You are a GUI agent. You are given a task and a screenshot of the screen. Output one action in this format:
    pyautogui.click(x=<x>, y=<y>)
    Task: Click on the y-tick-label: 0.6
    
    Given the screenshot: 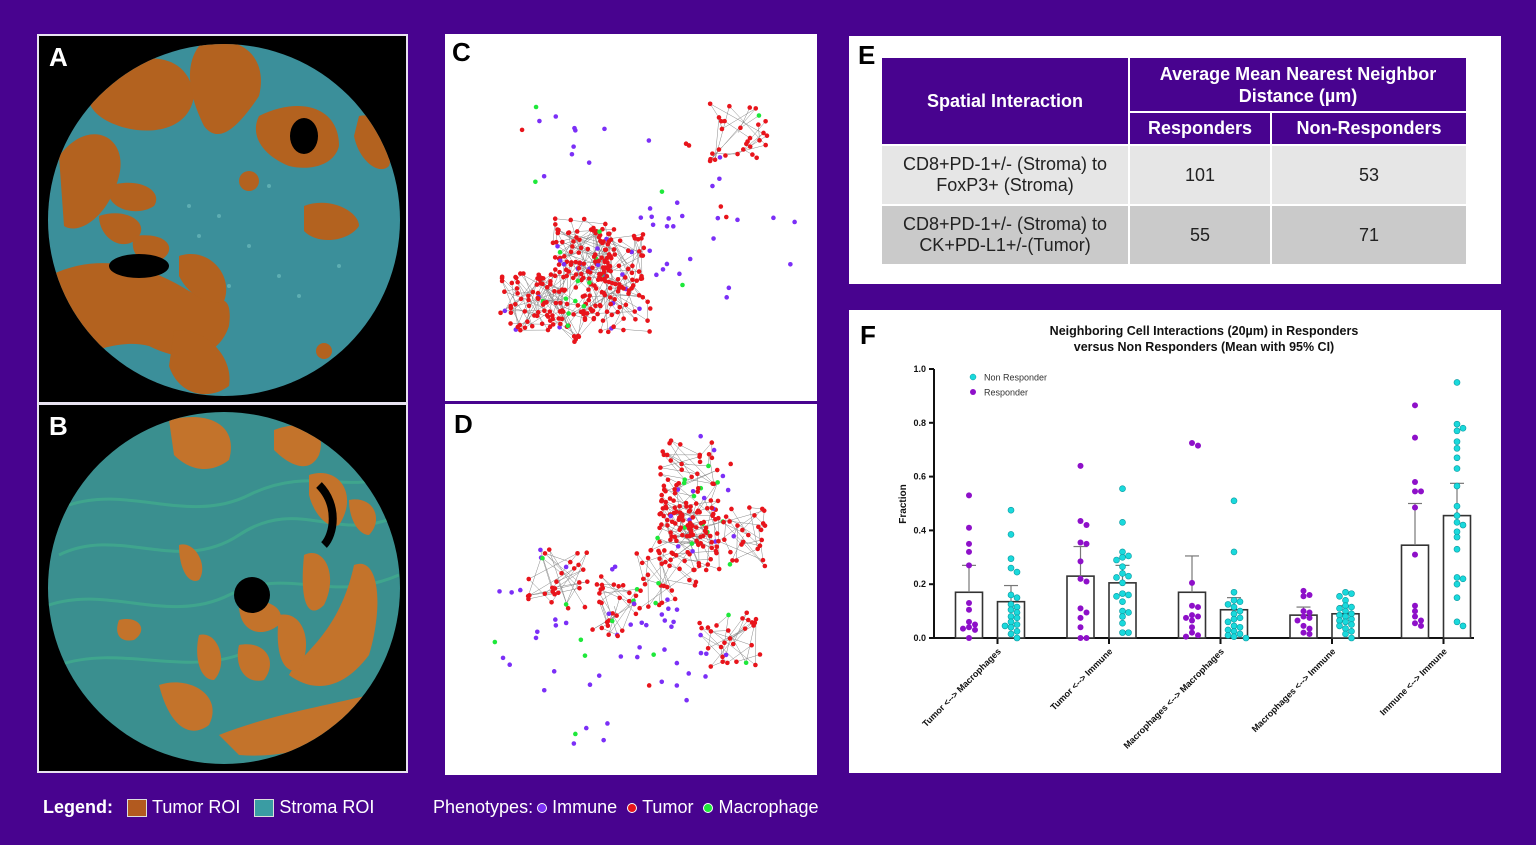 What is the action you would take?
    pyautogui.click(x=919, y=477)
    